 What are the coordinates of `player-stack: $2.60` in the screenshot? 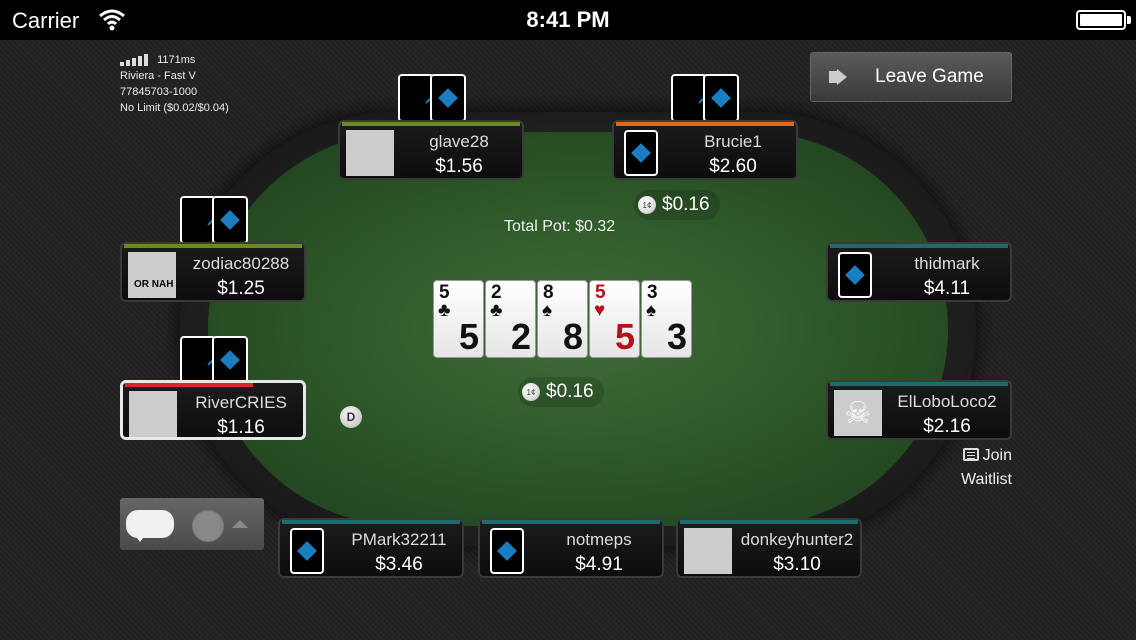 It's located at (733, 166).